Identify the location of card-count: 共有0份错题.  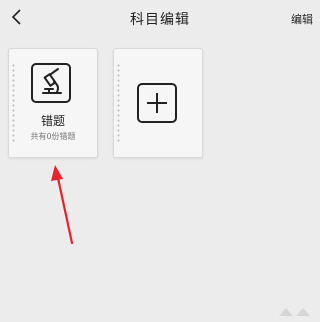
(53, 136).